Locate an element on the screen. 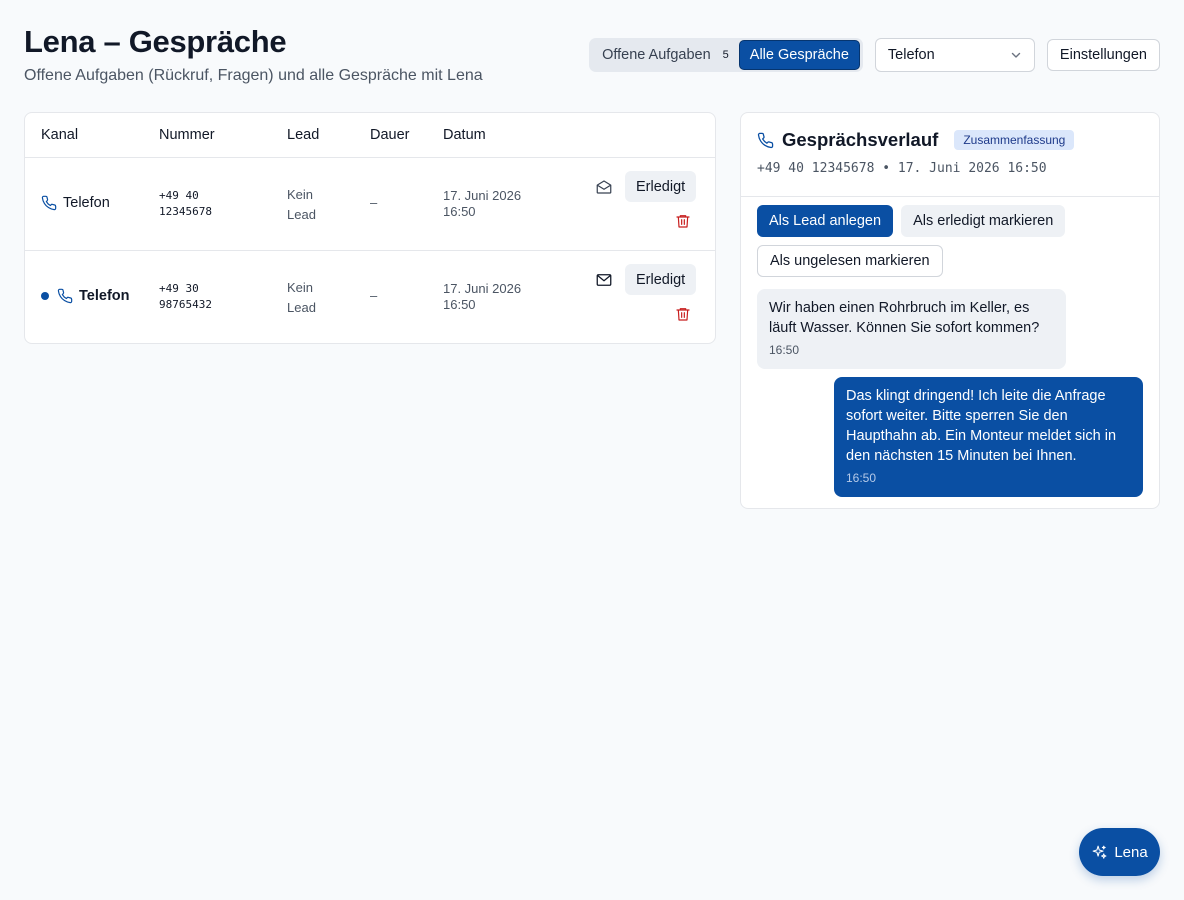 The width and height of the screenshot is (1184, 900). phone-number: +49 30 98765432 is located at coordinates (185, 296).